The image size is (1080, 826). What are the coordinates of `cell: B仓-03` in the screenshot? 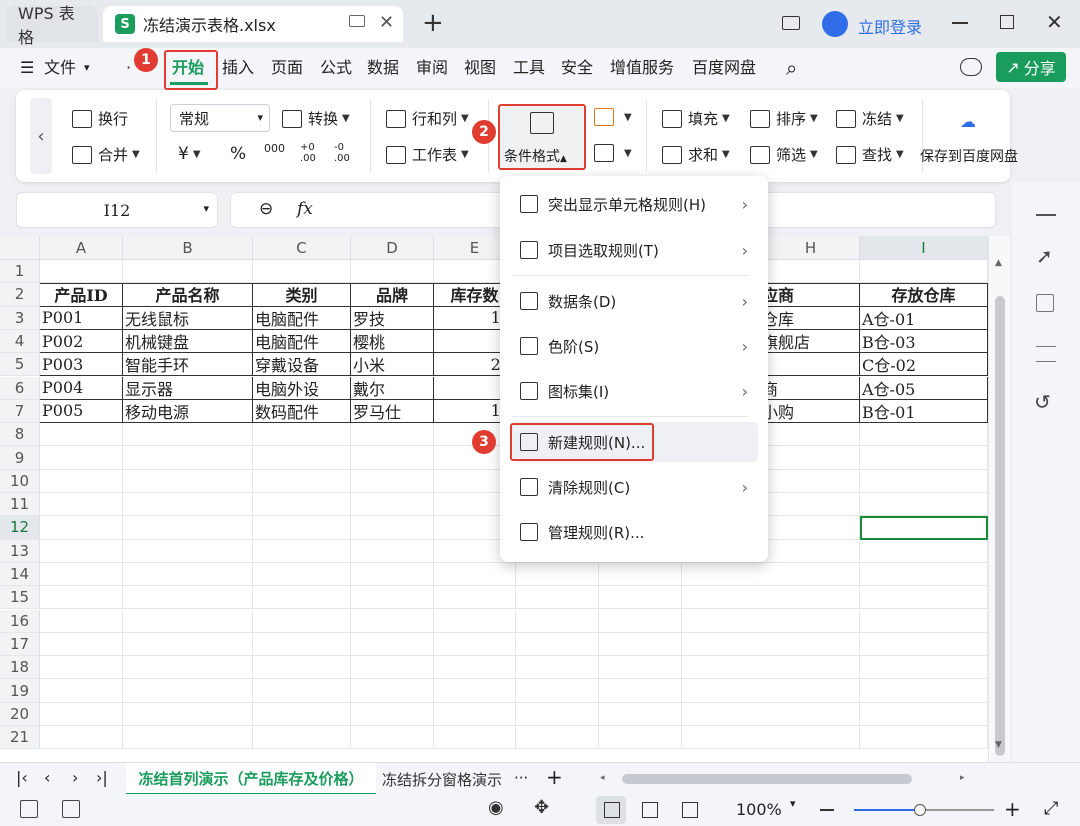 It's located at (924, 341).